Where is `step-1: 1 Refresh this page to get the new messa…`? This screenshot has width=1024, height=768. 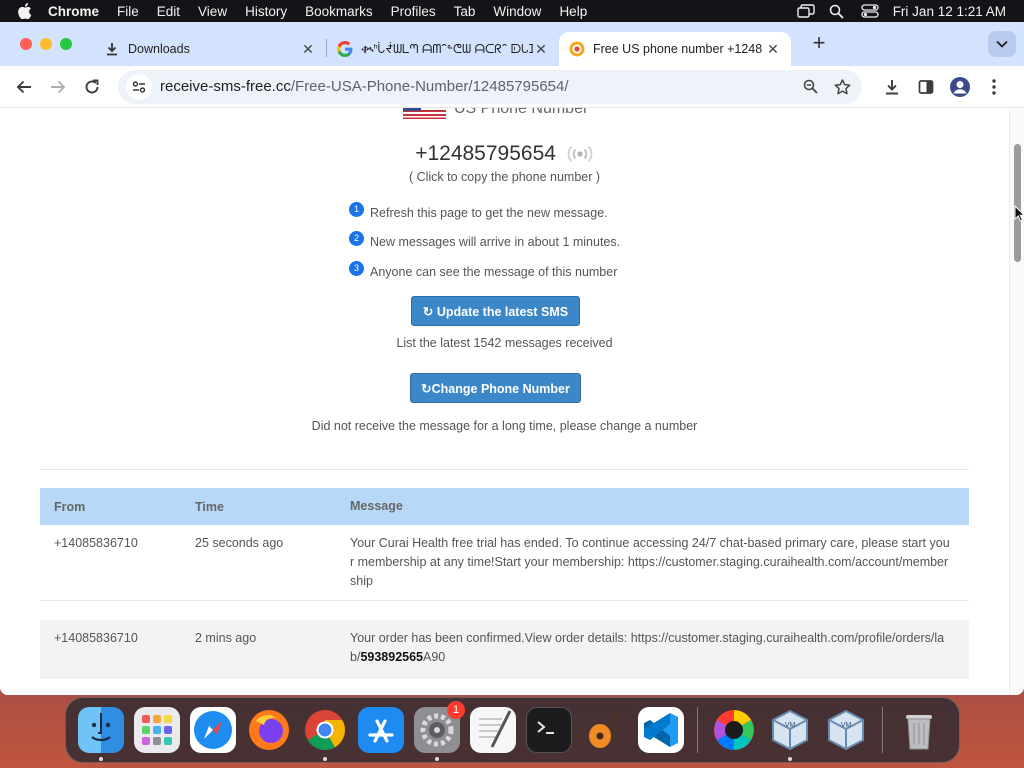
step-1: 1 Refresh this page to get the new messa… is located at coordinates (478, 211).